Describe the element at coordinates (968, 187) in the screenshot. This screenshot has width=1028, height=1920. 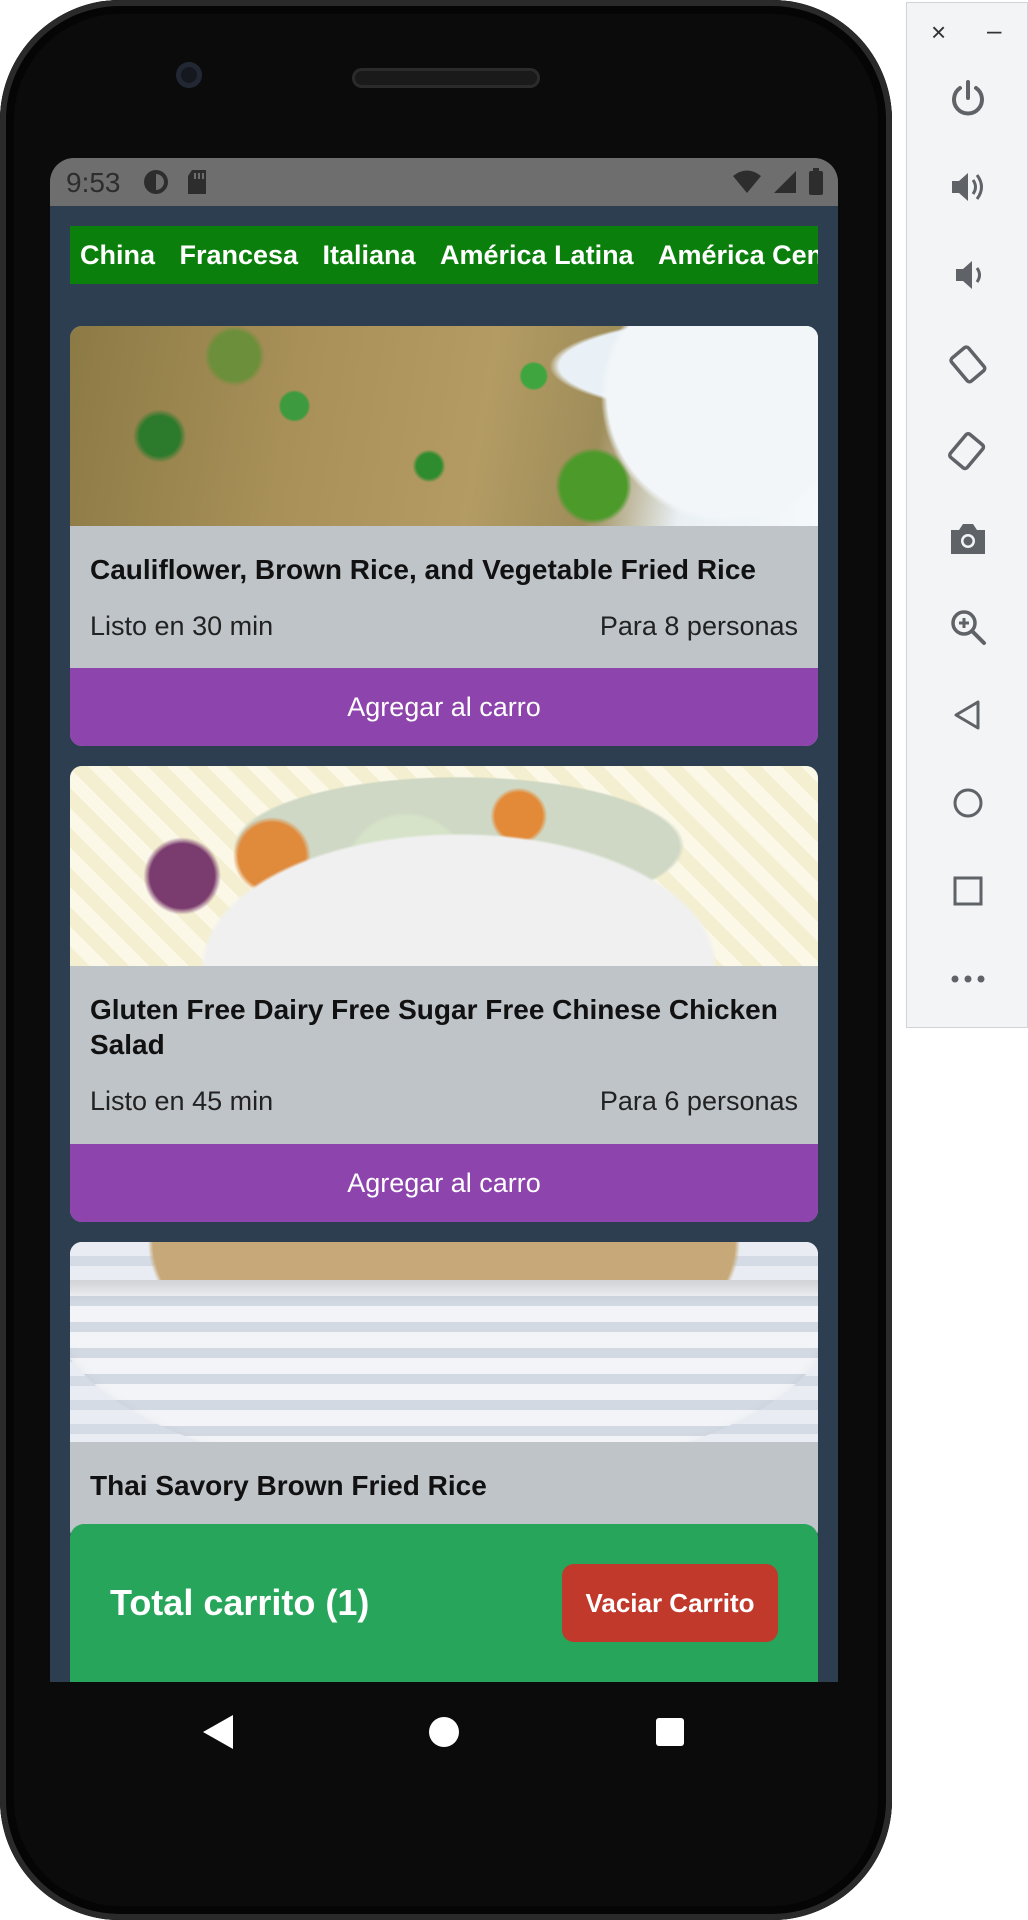
I see `volume-up-icon` at that location.